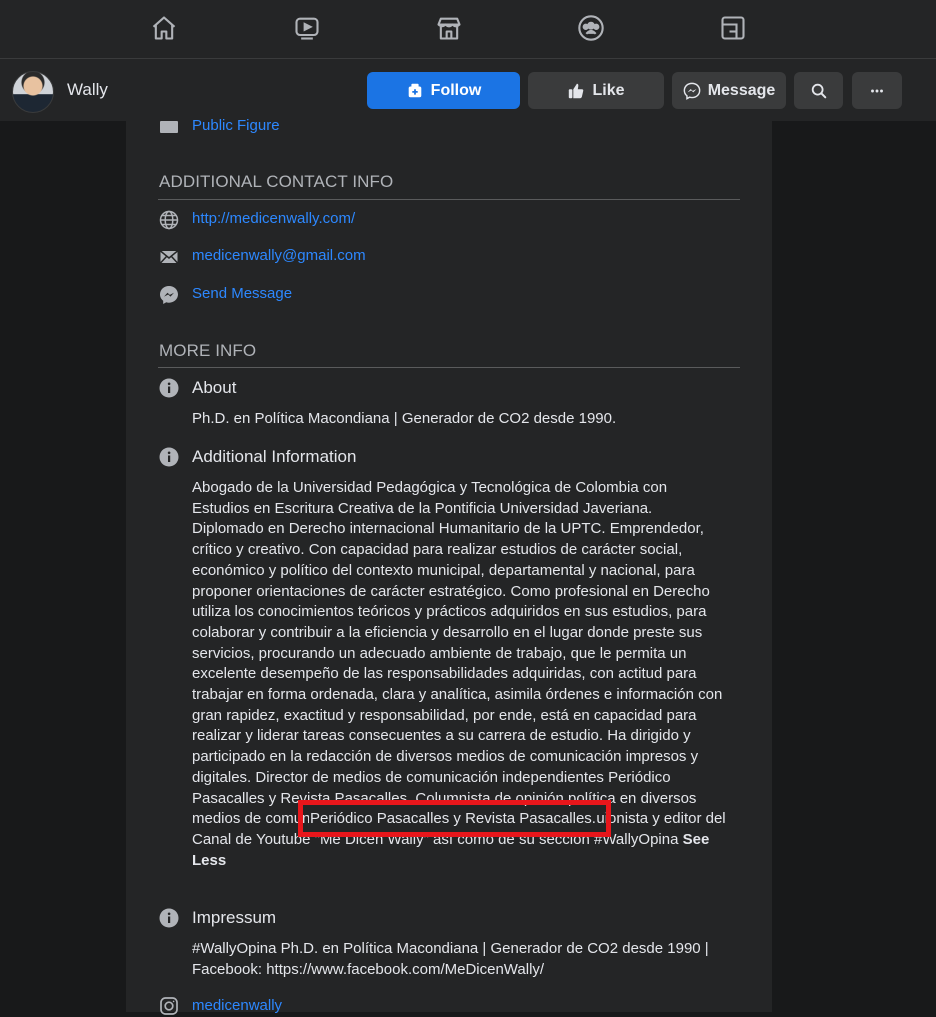  I want to click on about-label: About, so click(214, 387).